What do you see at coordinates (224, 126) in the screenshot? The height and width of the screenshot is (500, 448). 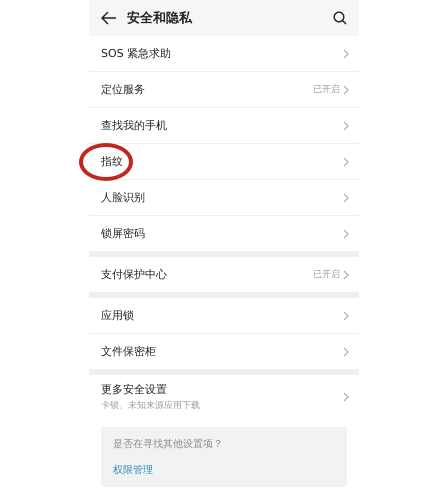 I see `settings-item: 查找我的手机` at bounding box center [224, 126].